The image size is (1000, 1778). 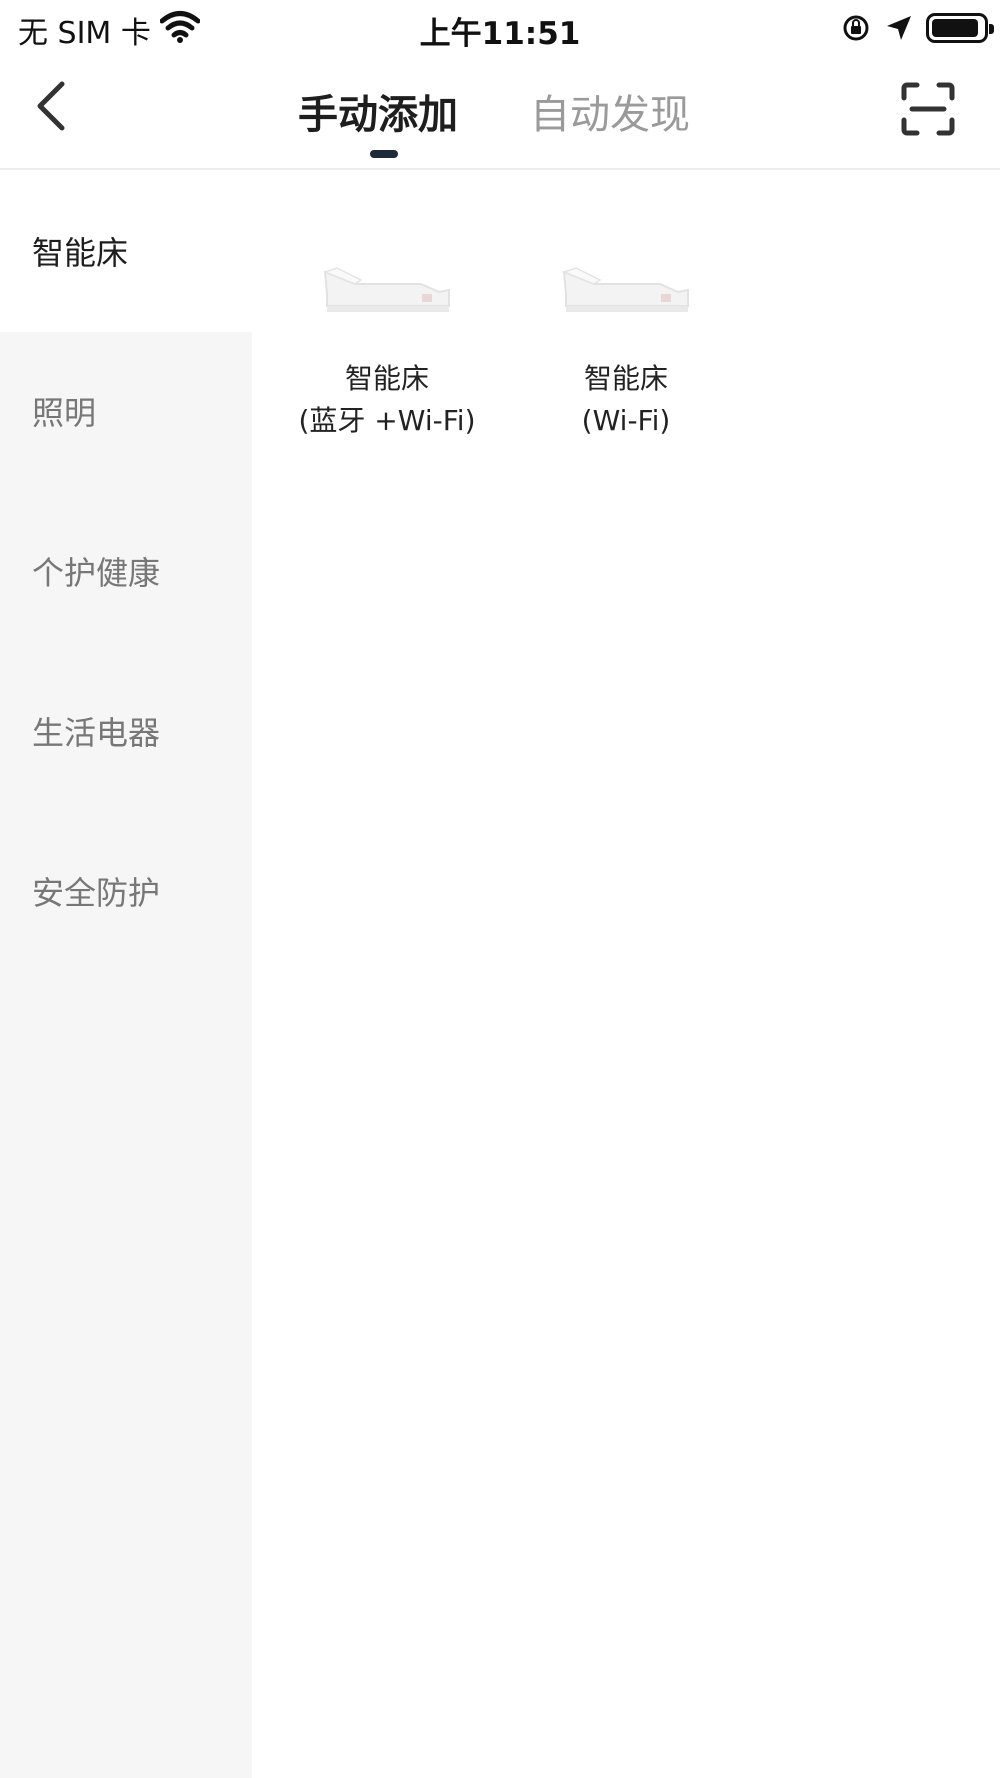 I want to click on battery-cap, so click(x=991, y=29).